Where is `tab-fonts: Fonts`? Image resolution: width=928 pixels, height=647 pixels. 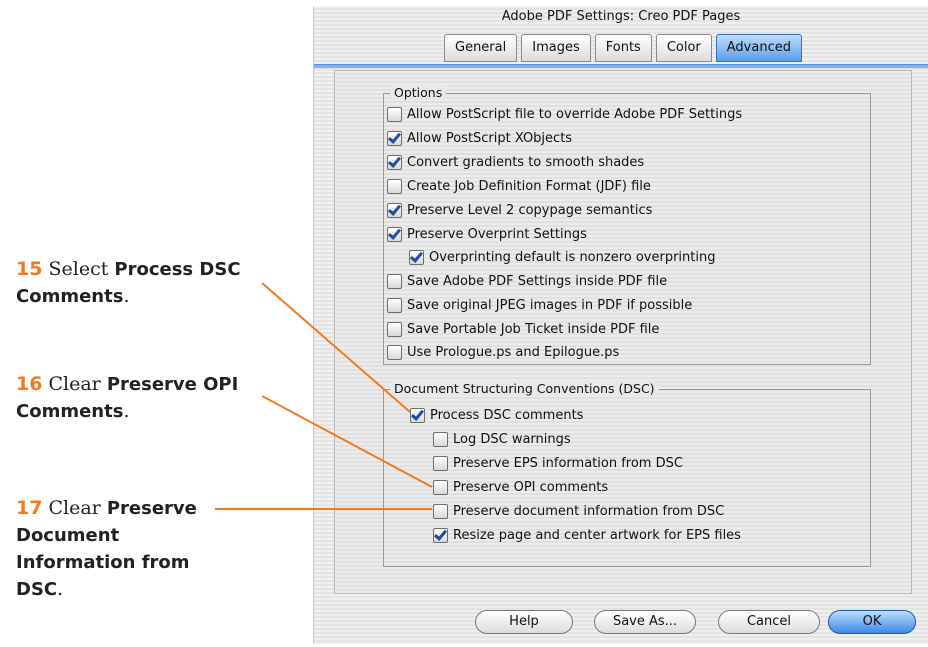
tab-fonts: Fonts is located at coordinates (623, 48).